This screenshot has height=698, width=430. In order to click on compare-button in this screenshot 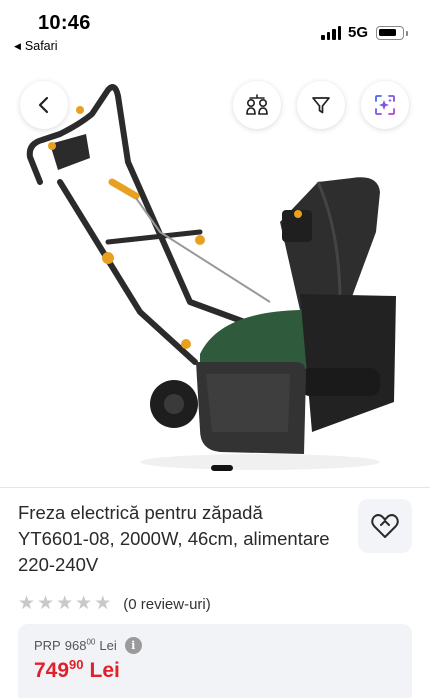, I will do `click(257, 105)`.